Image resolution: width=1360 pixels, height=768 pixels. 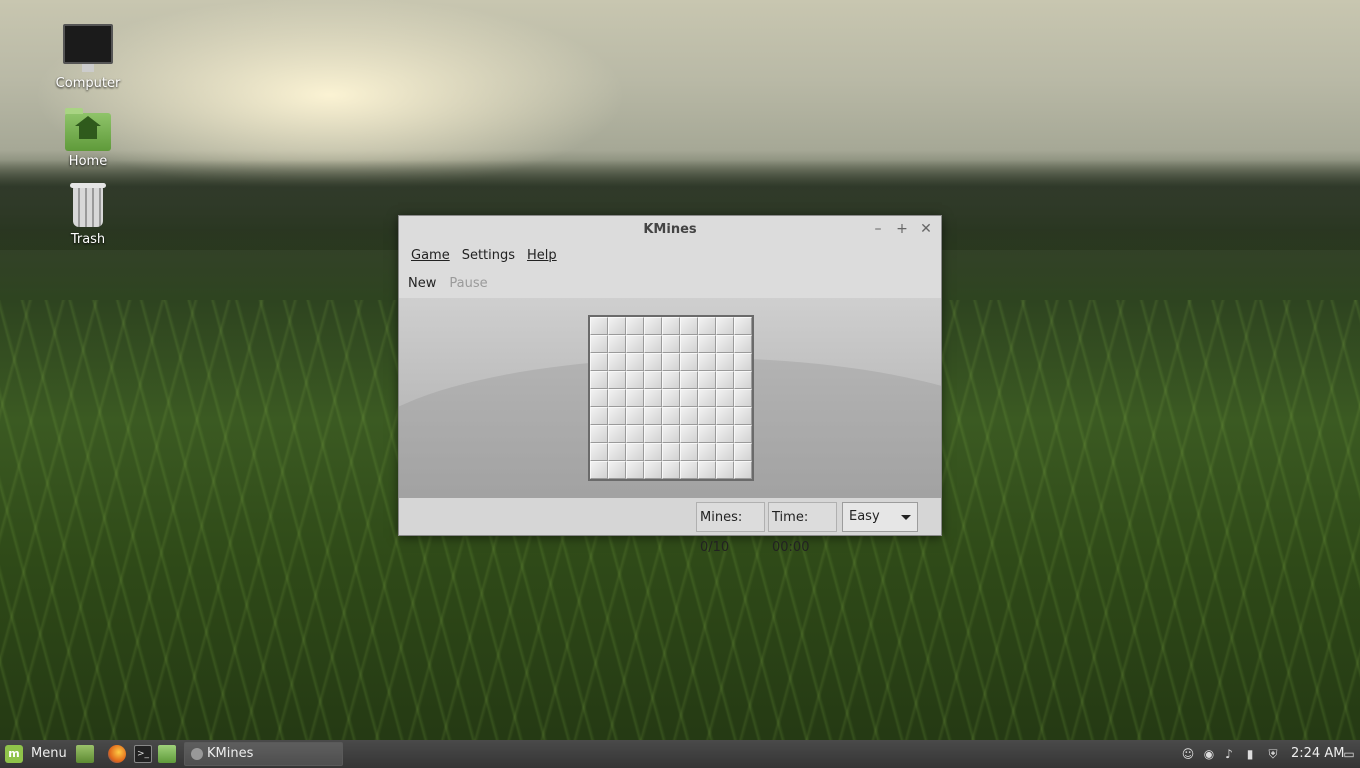 I want to click on user-icon: ☺, so click(x=1188, y=754).